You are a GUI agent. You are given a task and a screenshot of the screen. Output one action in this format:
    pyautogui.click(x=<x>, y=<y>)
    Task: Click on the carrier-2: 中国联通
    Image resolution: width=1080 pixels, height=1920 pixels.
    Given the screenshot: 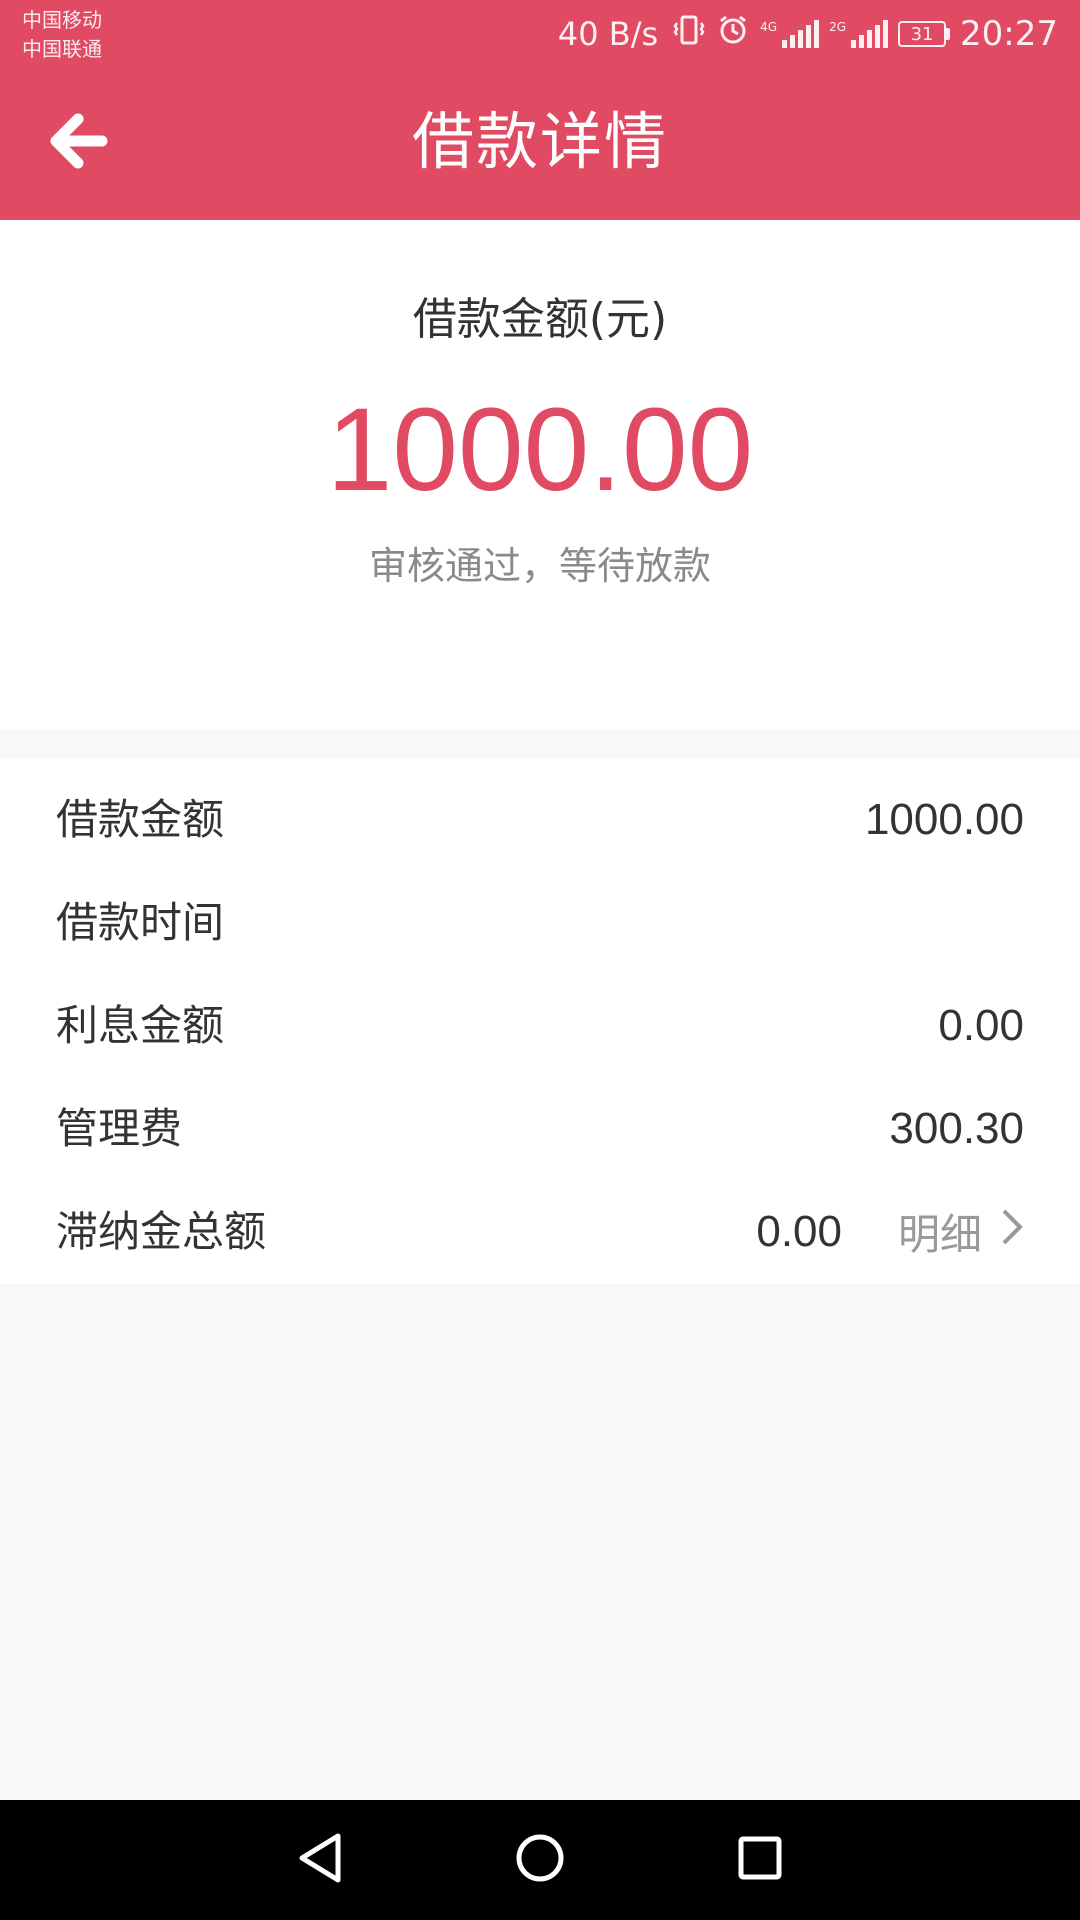 What is the action you would take?
    pyautogui.click(x=62, y=49)
    